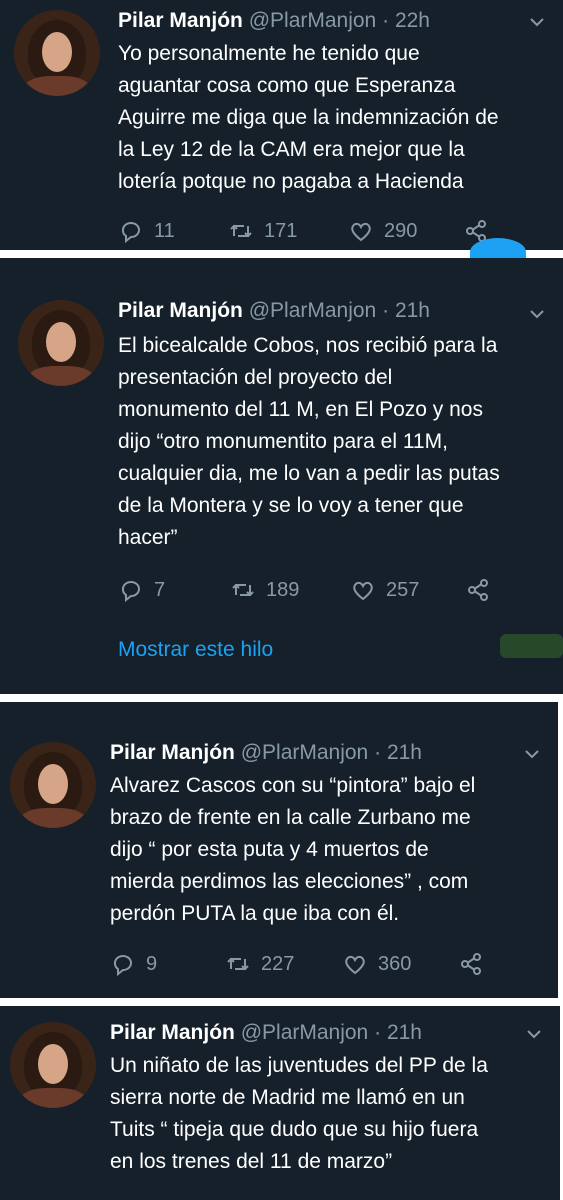  Describe the element at coordinates (259, 964) in the screenshot. I see `retweet-button: 227` at that location.